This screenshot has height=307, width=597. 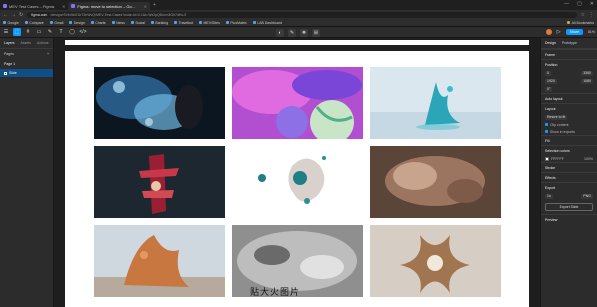 What do you see at coordinates (50, 32) in the screenshot?
I see `pen-tool-icon: ✎` at bounding box center [50, 32].